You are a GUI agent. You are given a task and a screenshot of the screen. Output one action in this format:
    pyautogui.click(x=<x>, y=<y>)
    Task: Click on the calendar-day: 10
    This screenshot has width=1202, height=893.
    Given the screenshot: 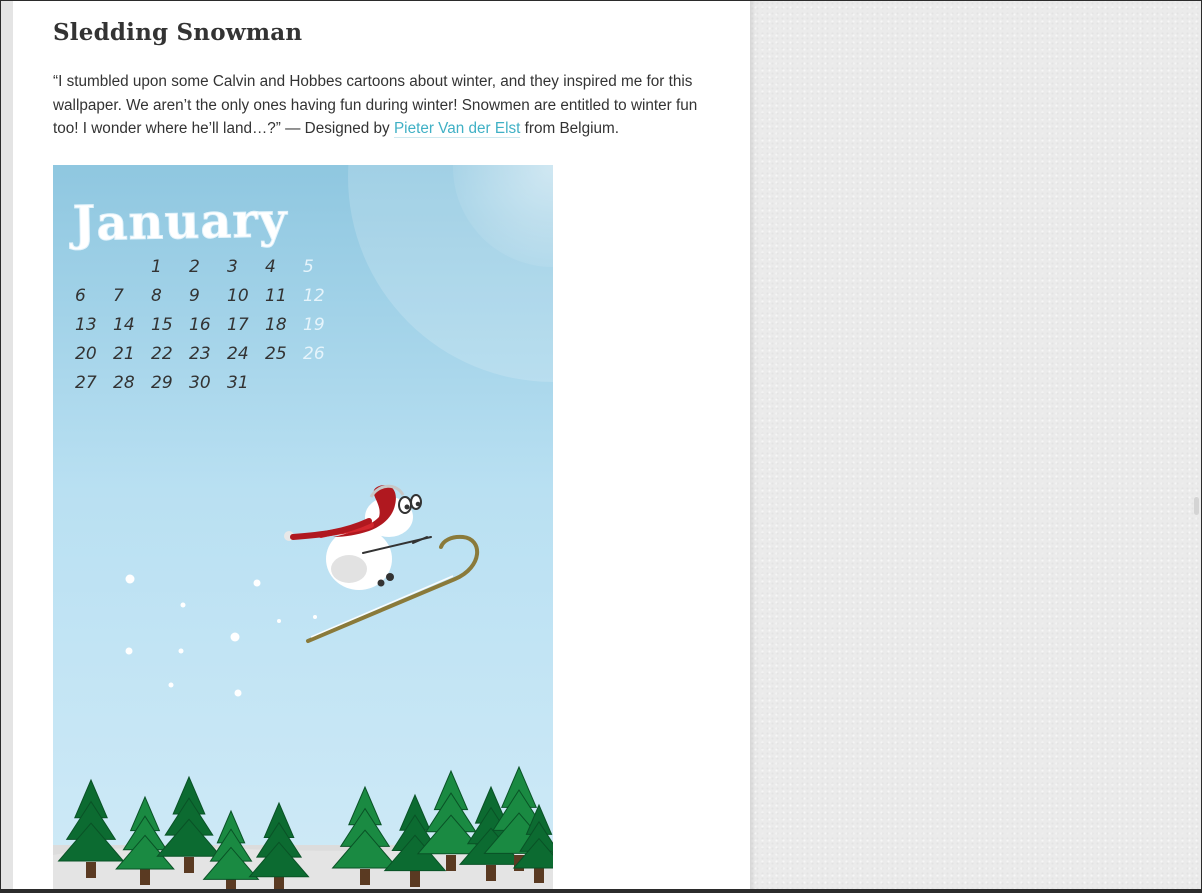 What is the action you would take?
    pyautogui.click(x=238, y=296)
    